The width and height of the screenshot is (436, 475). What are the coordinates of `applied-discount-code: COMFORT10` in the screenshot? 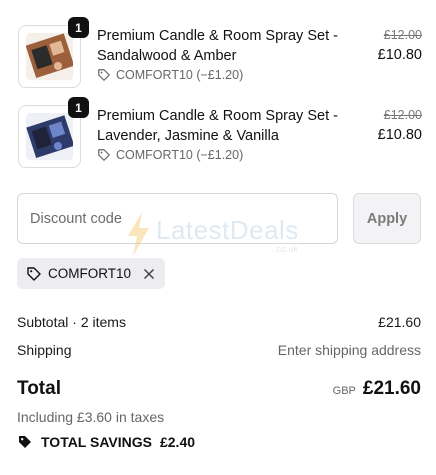 It's located at (90, 273).